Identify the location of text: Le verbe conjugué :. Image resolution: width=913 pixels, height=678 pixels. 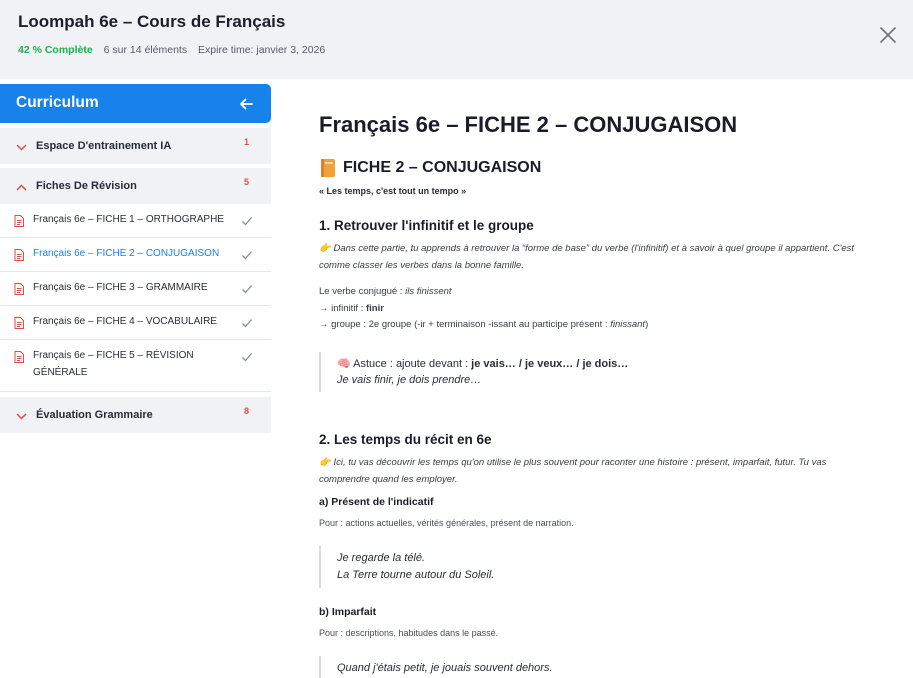
(362, 291).